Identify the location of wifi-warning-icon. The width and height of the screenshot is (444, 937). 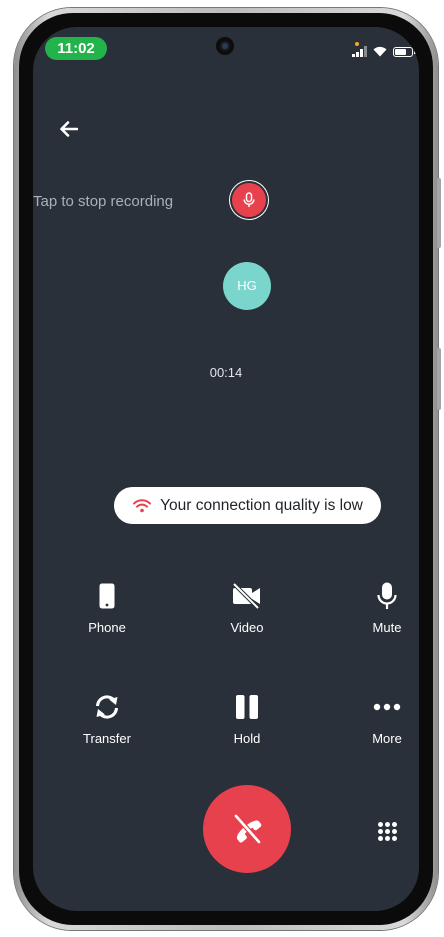
(142, 506).